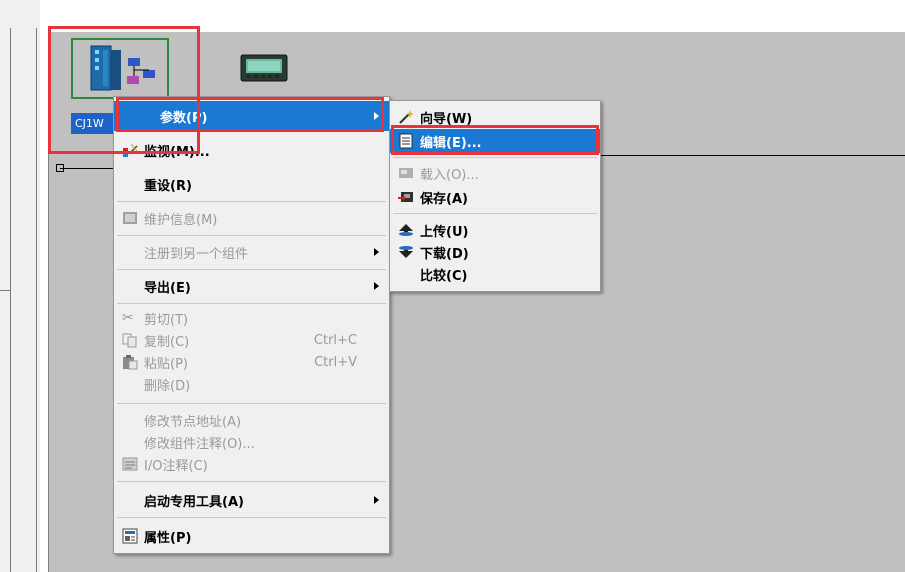 The image size is (905, 572). I want to click on menu-item-parameters: 参数(P), so click(251, 116).